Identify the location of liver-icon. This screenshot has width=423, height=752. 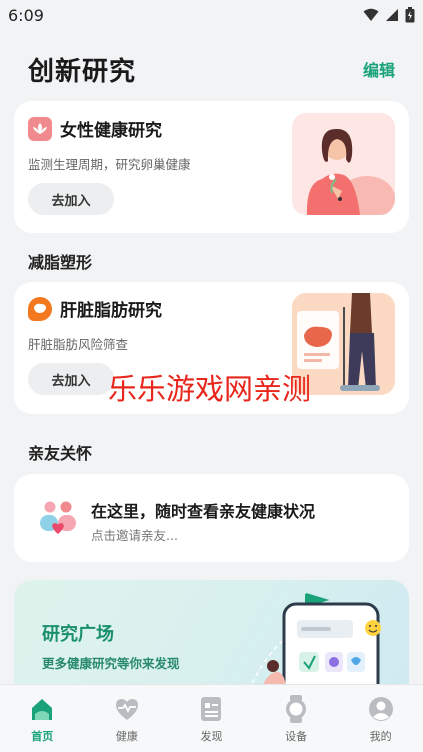
(40, 308).